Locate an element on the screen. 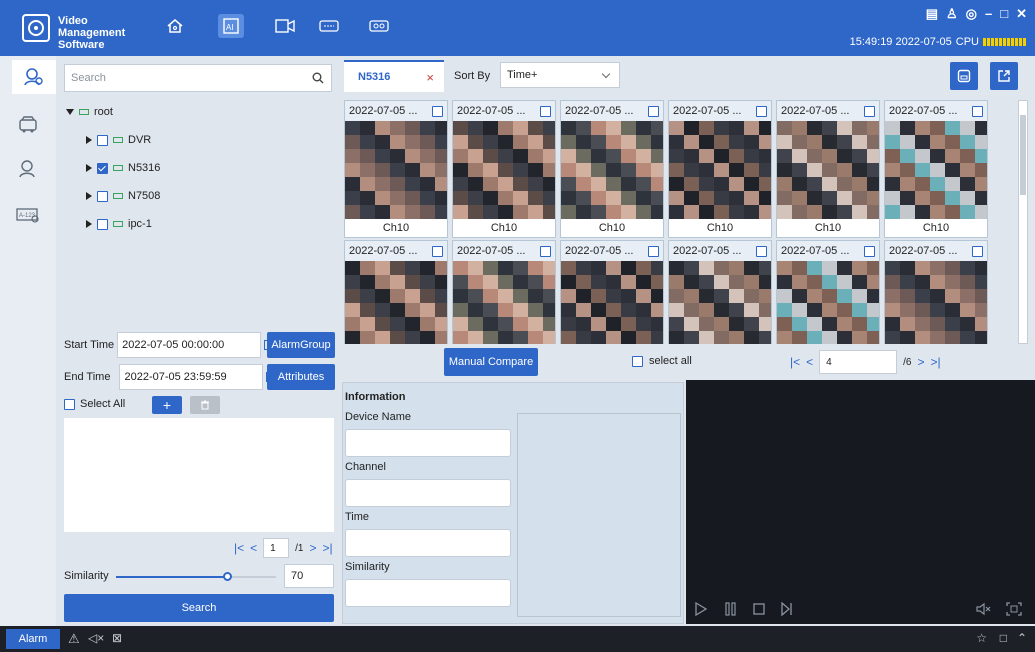 Image resolution: width=1035 pixels, height=652 pixels. ai-search-icon: AI is located at coordinates (231, 26).